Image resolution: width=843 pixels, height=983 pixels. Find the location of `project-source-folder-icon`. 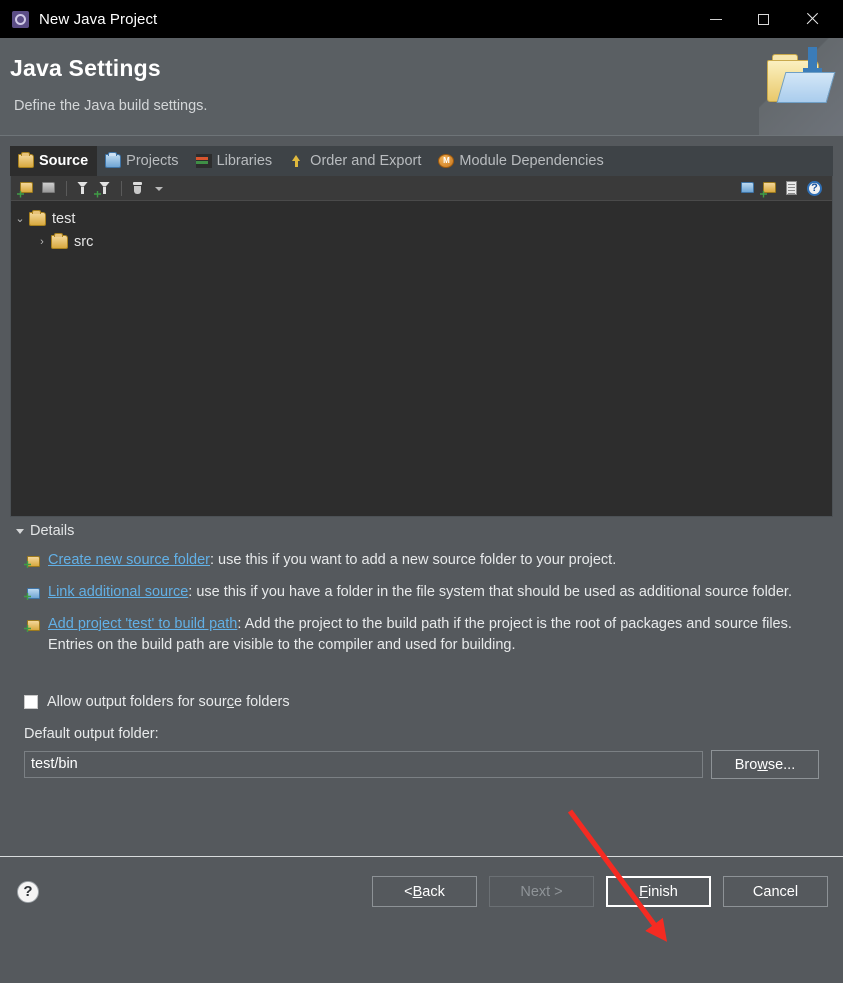

project-source-folder-icon is located at coordinates (37, 217).